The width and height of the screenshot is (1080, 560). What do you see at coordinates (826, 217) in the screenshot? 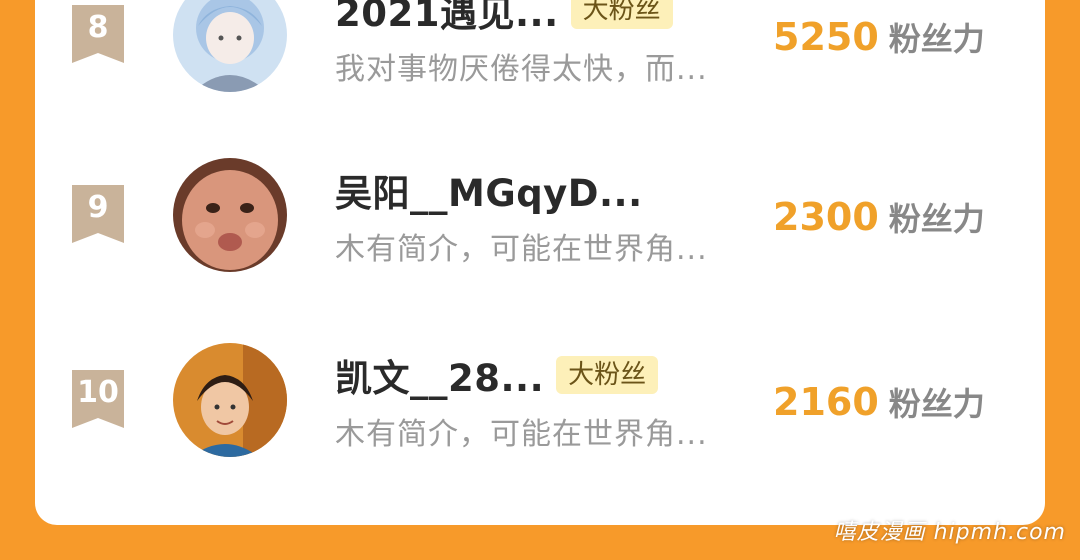
I see `fan-power-value: 2300` at bounding box center [826, 217].